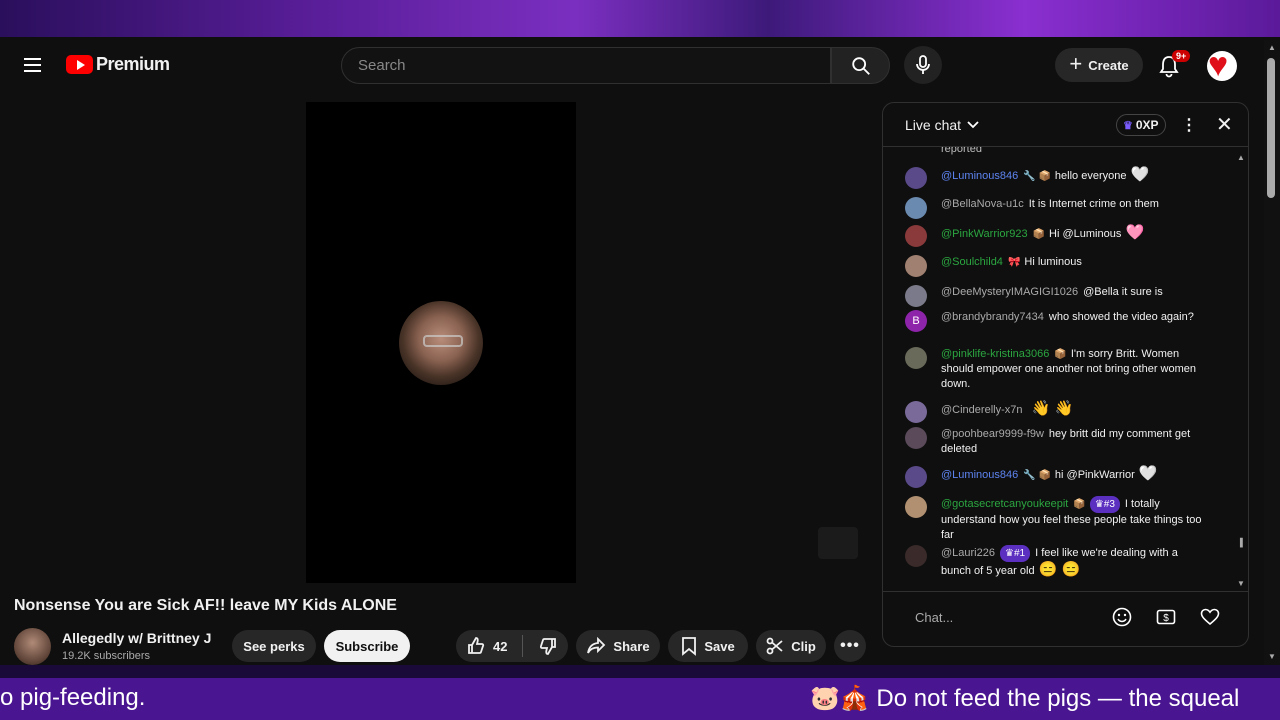 The image size is (1280, 720). Describe the element at coordinates (1039, 234) in the screenshot. I see `chat-role-badge-icon: 📦` at that location.